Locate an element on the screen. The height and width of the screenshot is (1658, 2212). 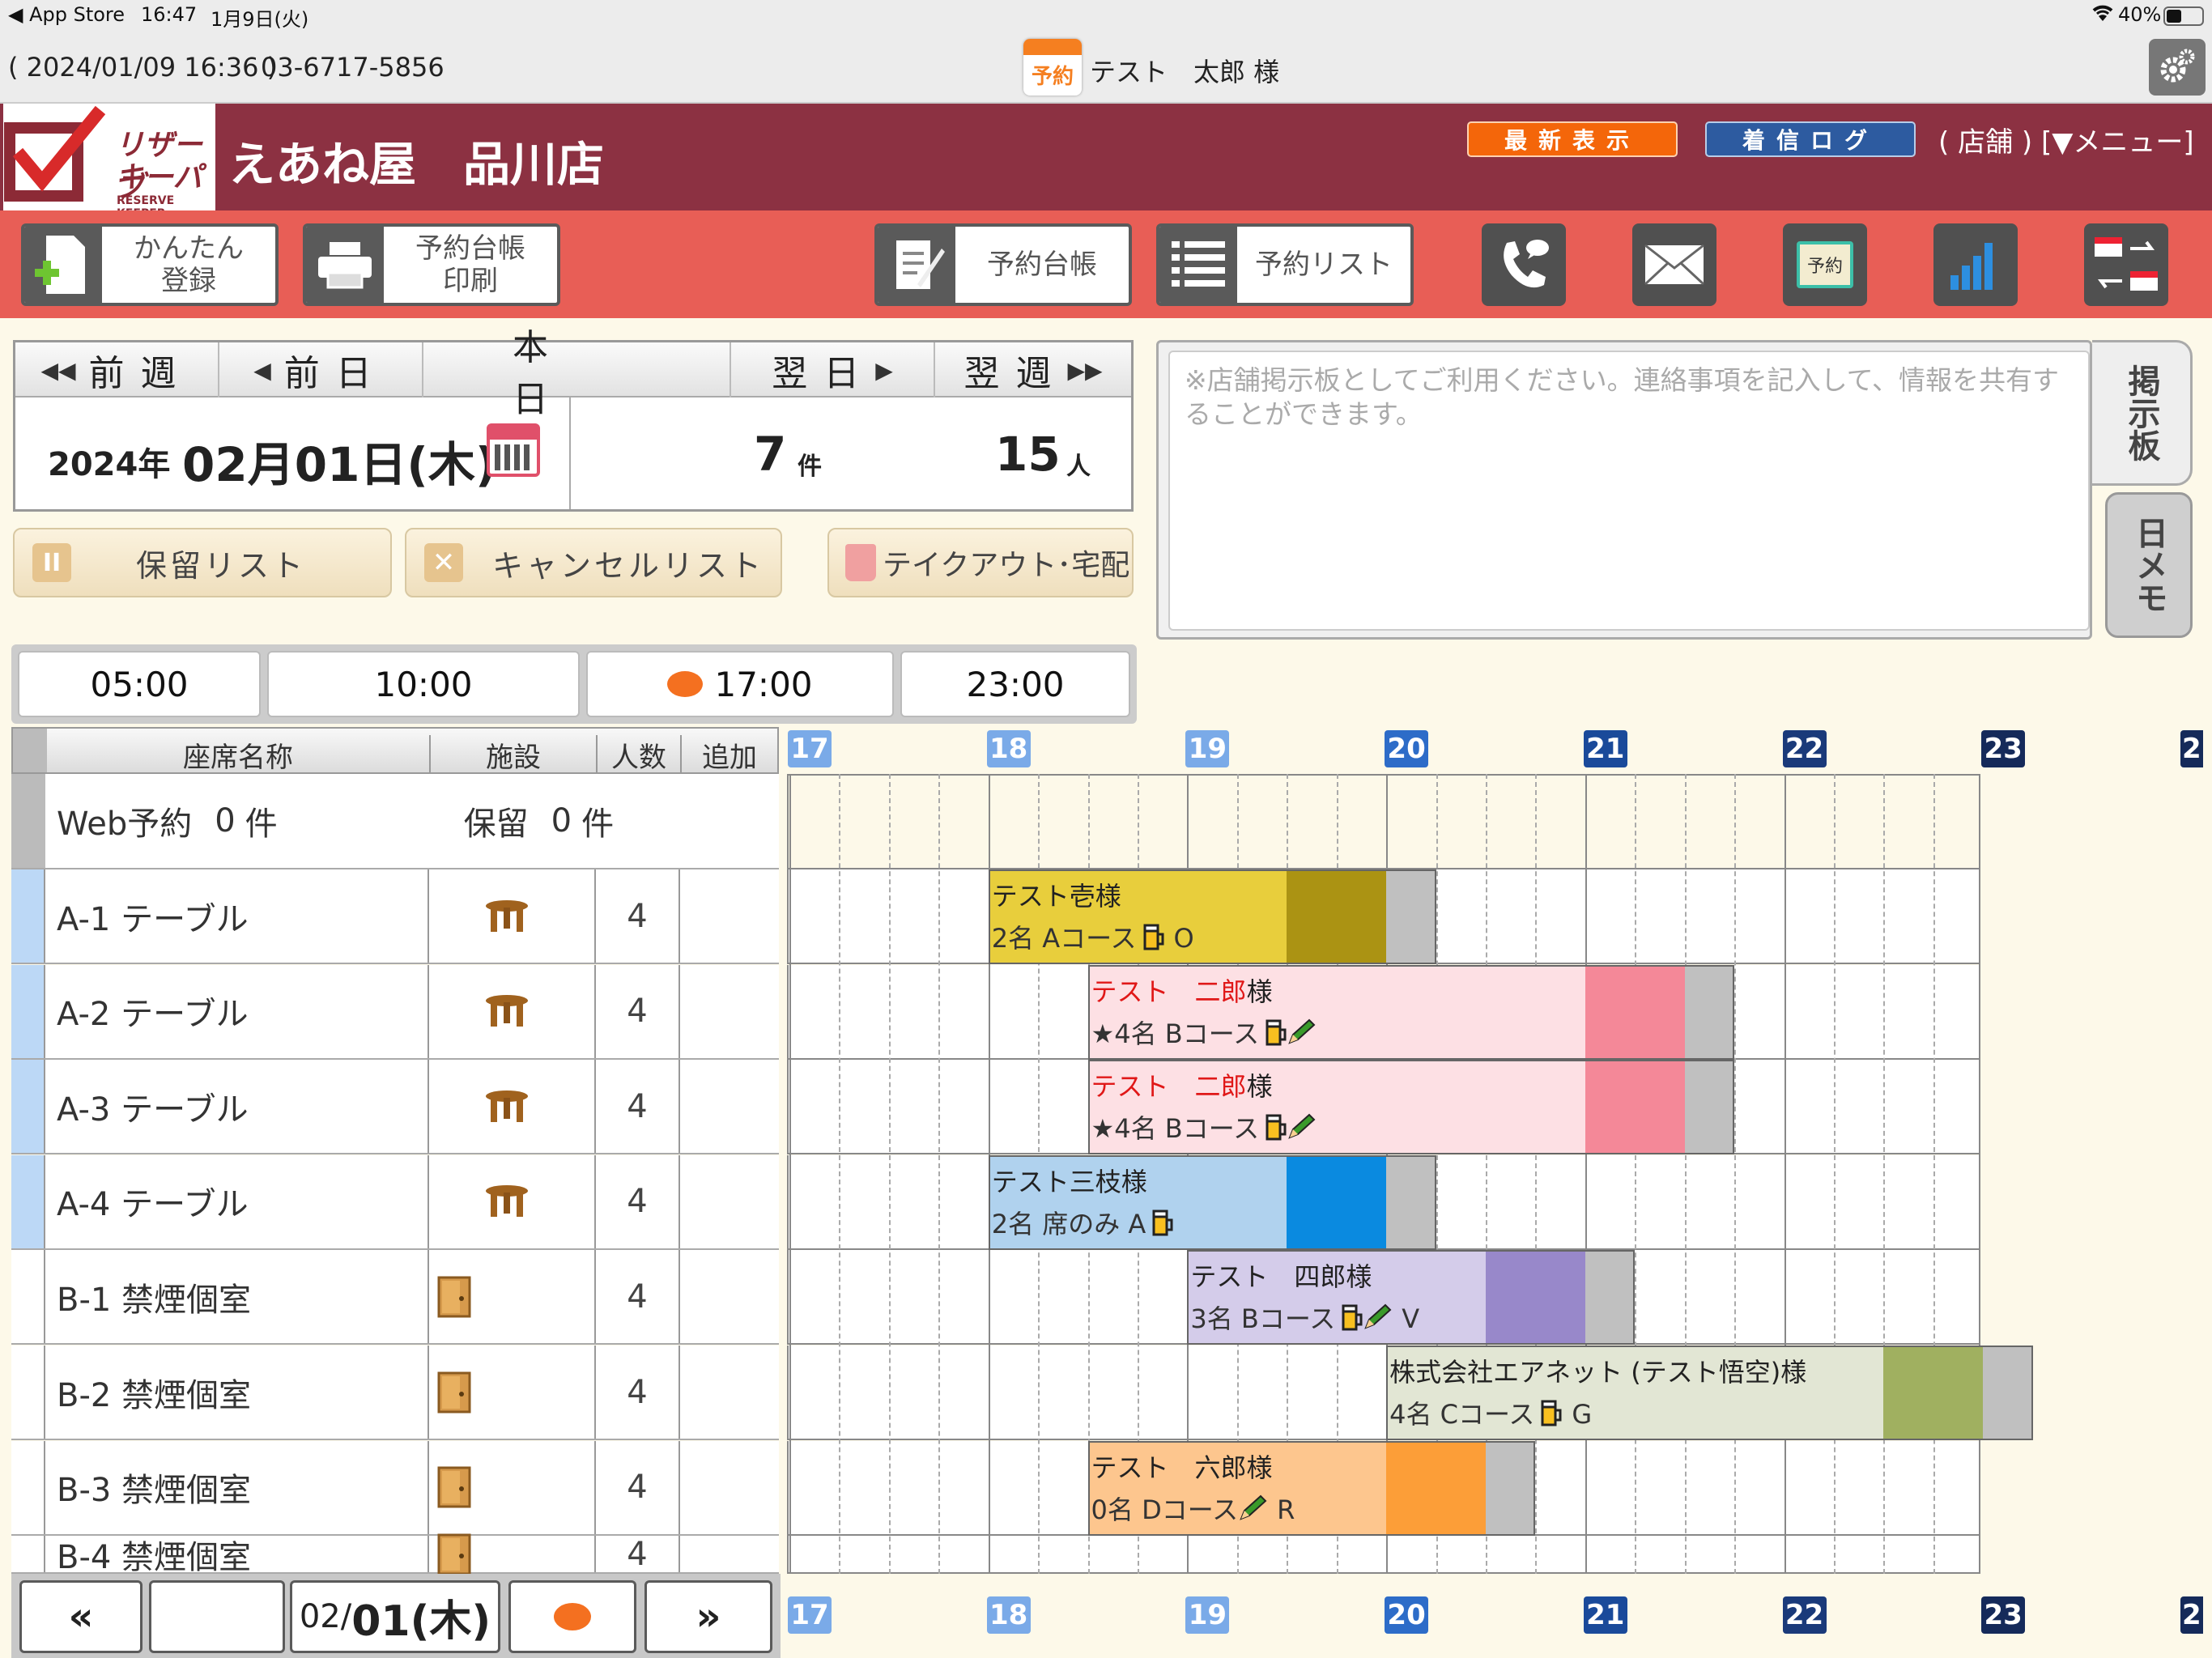
easy-register-button: かんたん 登録 is located at coordinates (150, 264).